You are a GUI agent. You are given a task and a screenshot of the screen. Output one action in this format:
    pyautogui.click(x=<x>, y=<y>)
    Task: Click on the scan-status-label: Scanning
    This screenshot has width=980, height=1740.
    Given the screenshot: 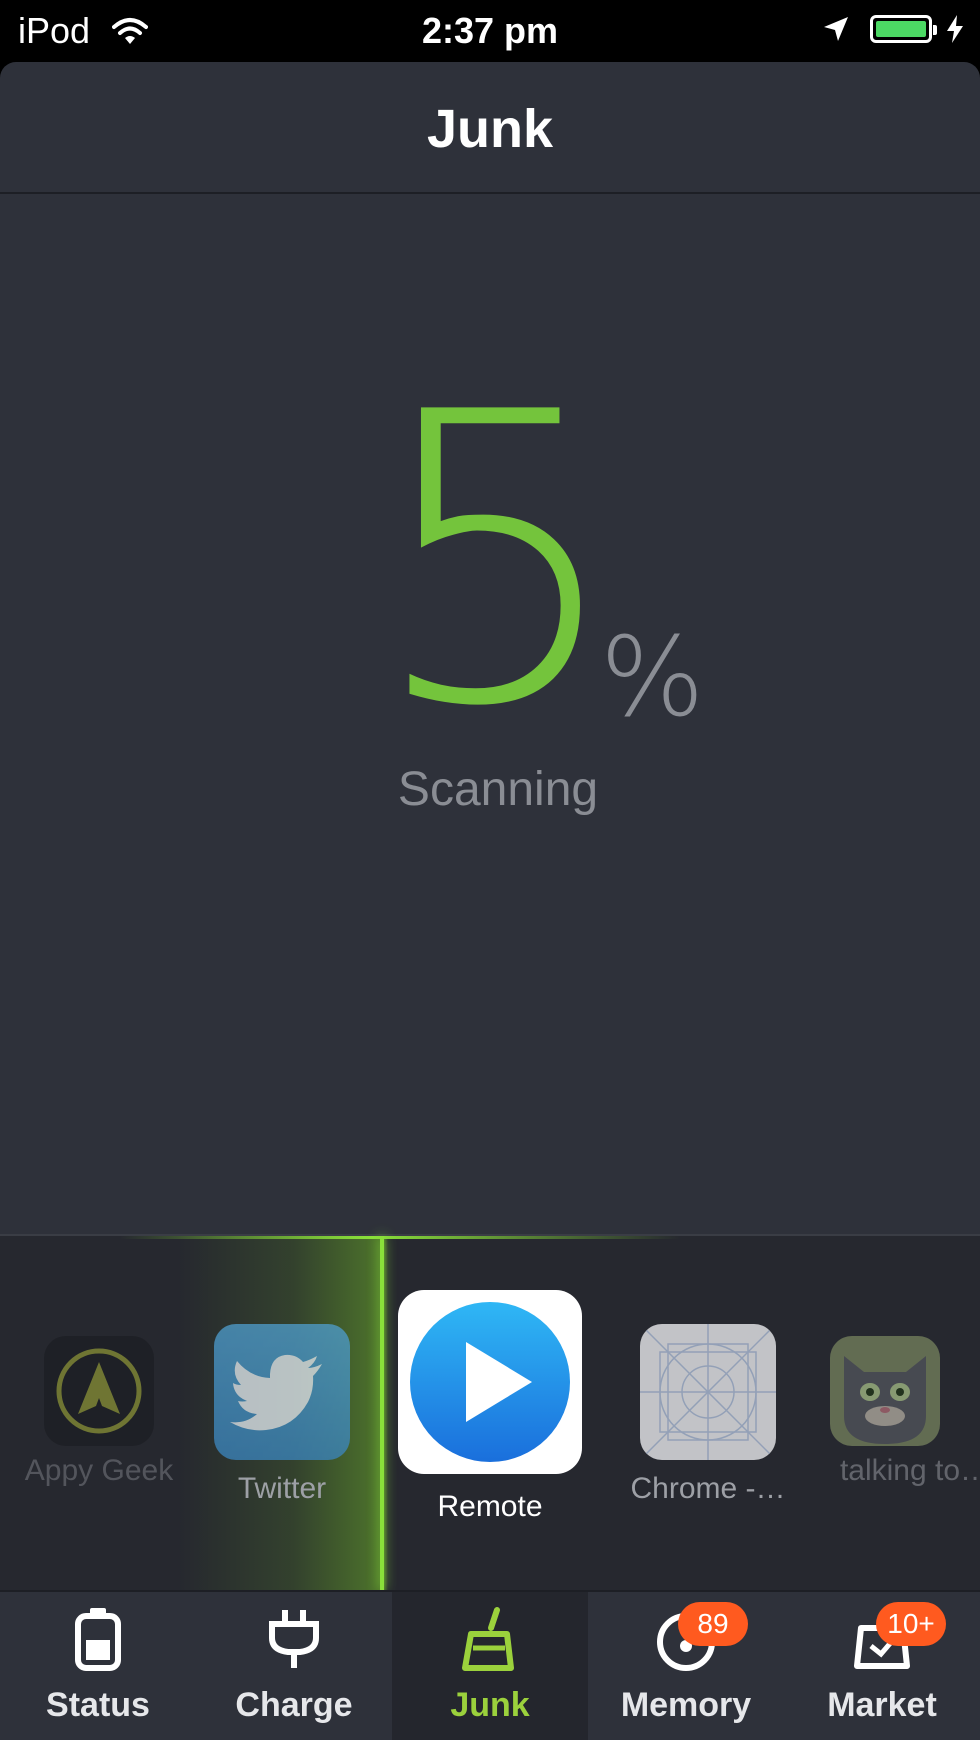 What is the action you would take?
    pyautogui.click(x=498, y=789)
    